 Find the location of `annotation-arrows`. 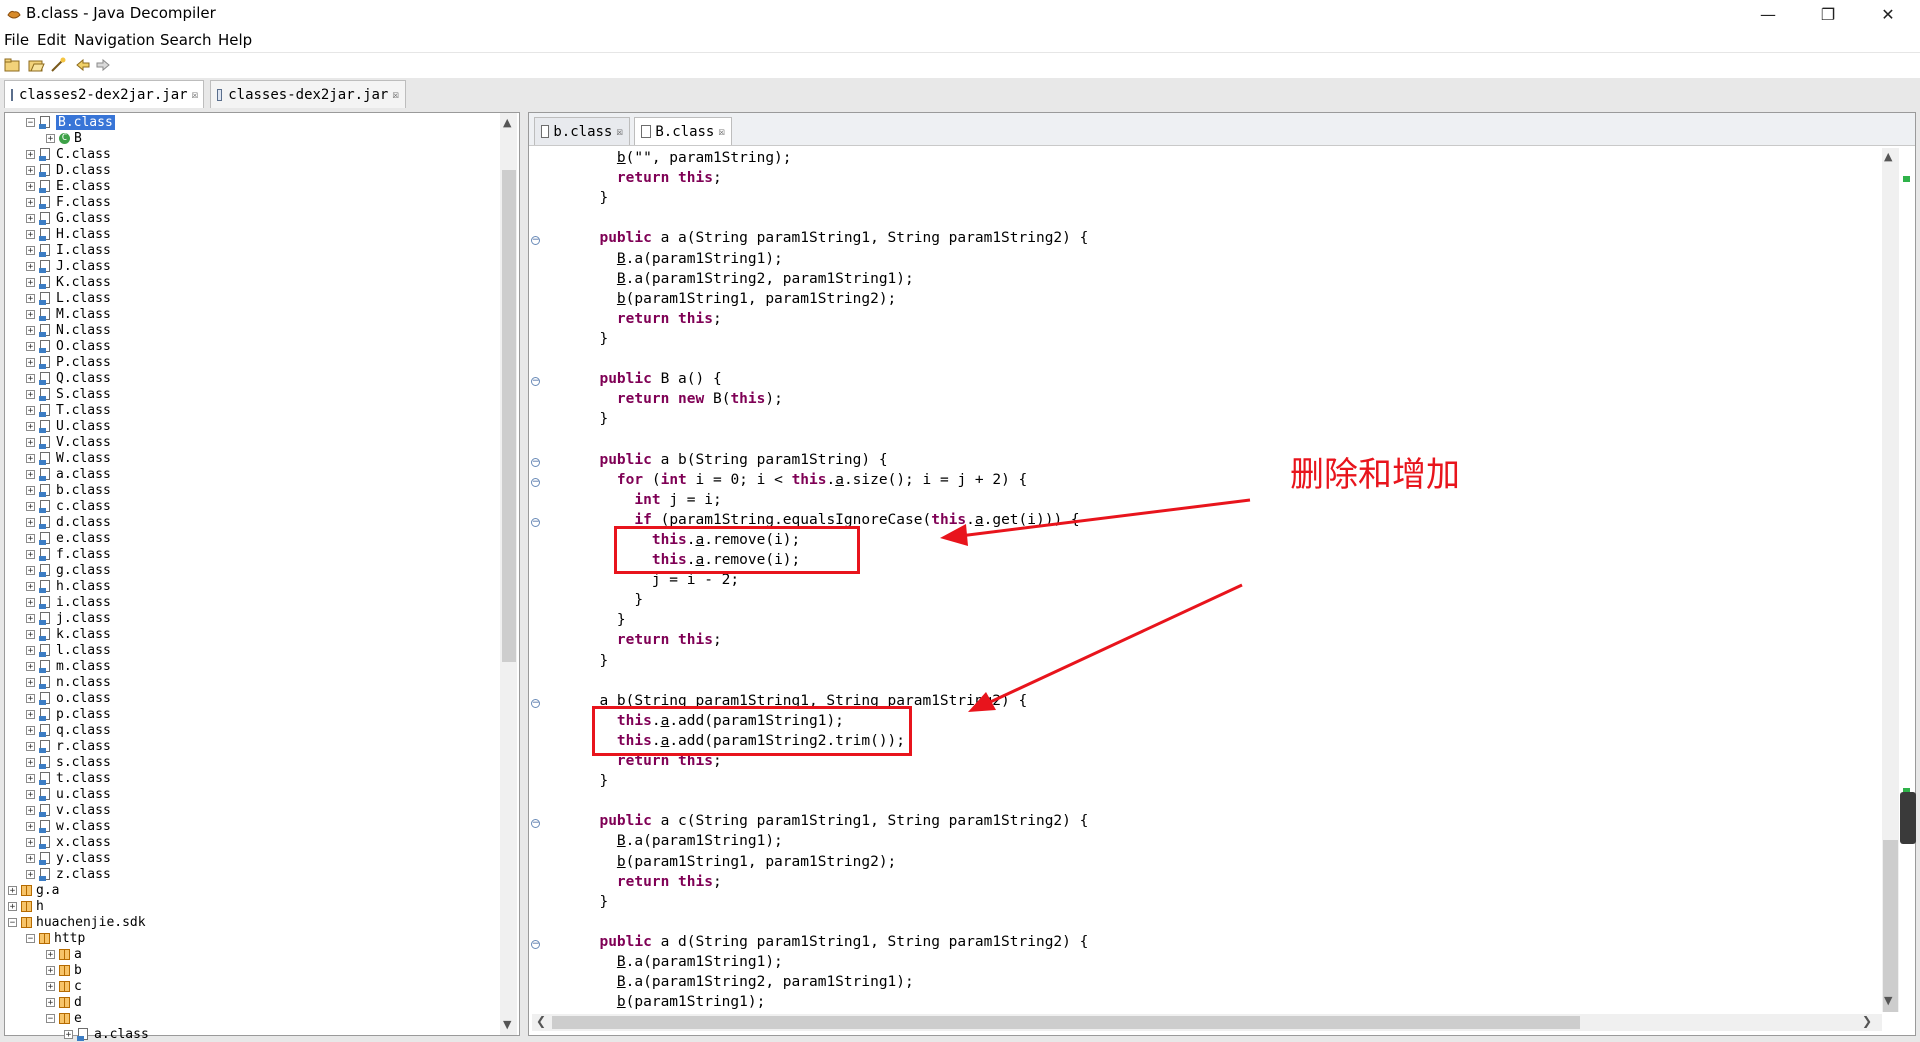

annotation-arrows is located at coordinates (1095, 605).